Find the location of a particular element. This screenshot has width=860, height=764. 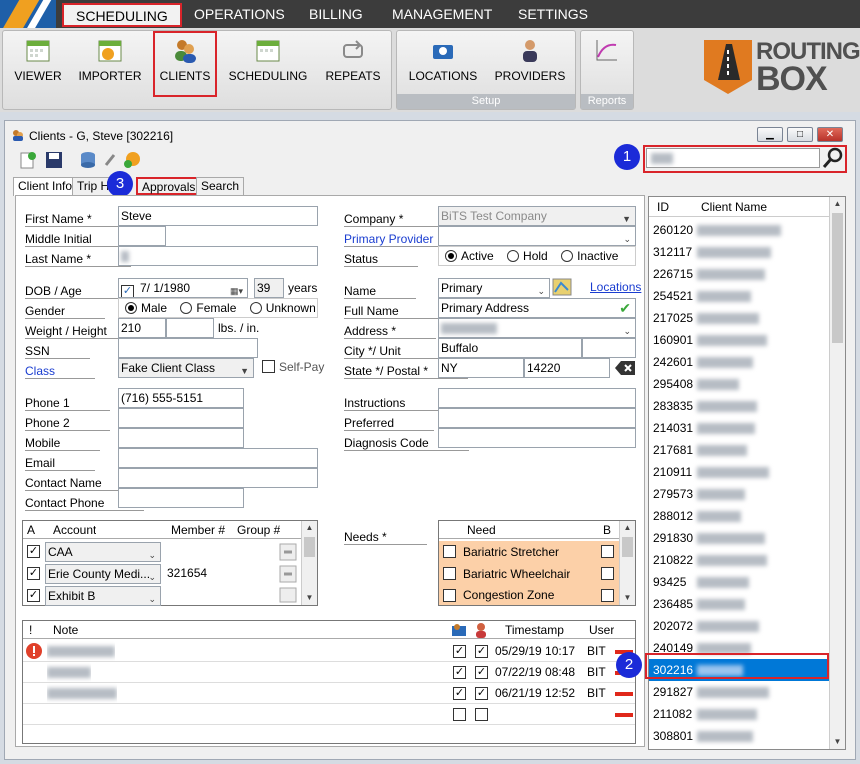

first-name-field: Steve is located at coordinates (218, 216).